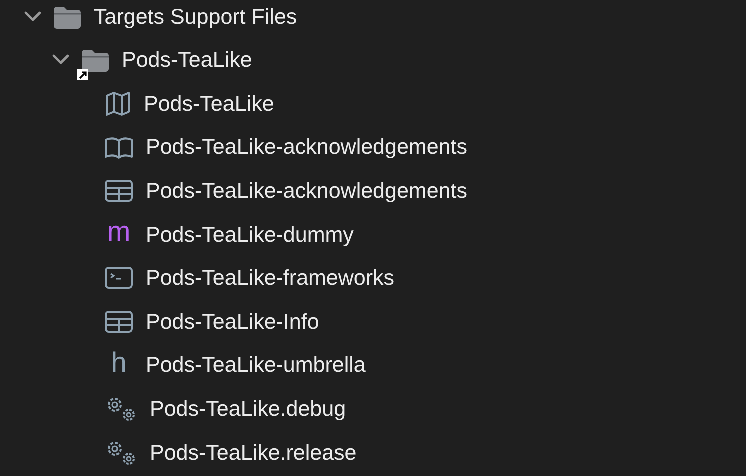 This screenshot has height=476, width=746. What do you see at coordinates (209, 104) in the screenshot?
I see `file-name: Pods-TeaLike` at bounding box center [209, 104].